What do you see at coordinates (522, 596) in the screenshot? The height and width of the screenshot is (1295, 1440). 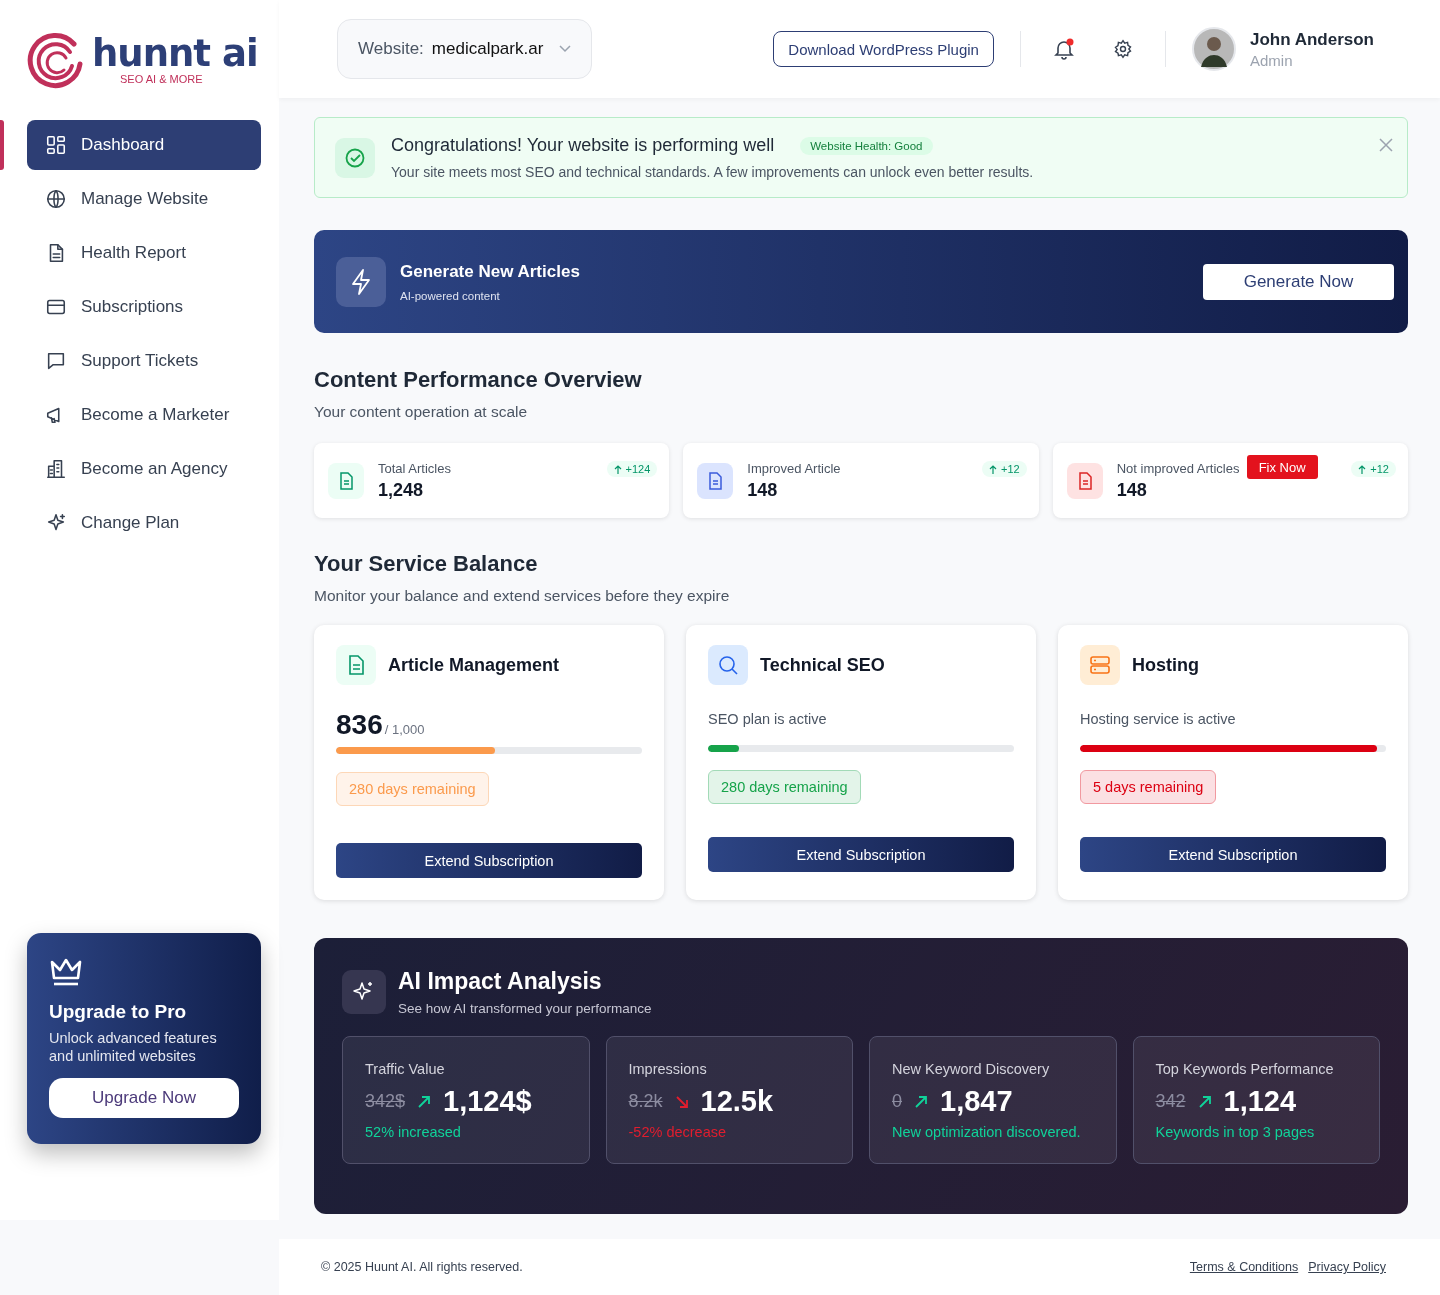 I see `section-subtitle: Monitor your balance and extend services before they expire` at bounding box center [522, 596].